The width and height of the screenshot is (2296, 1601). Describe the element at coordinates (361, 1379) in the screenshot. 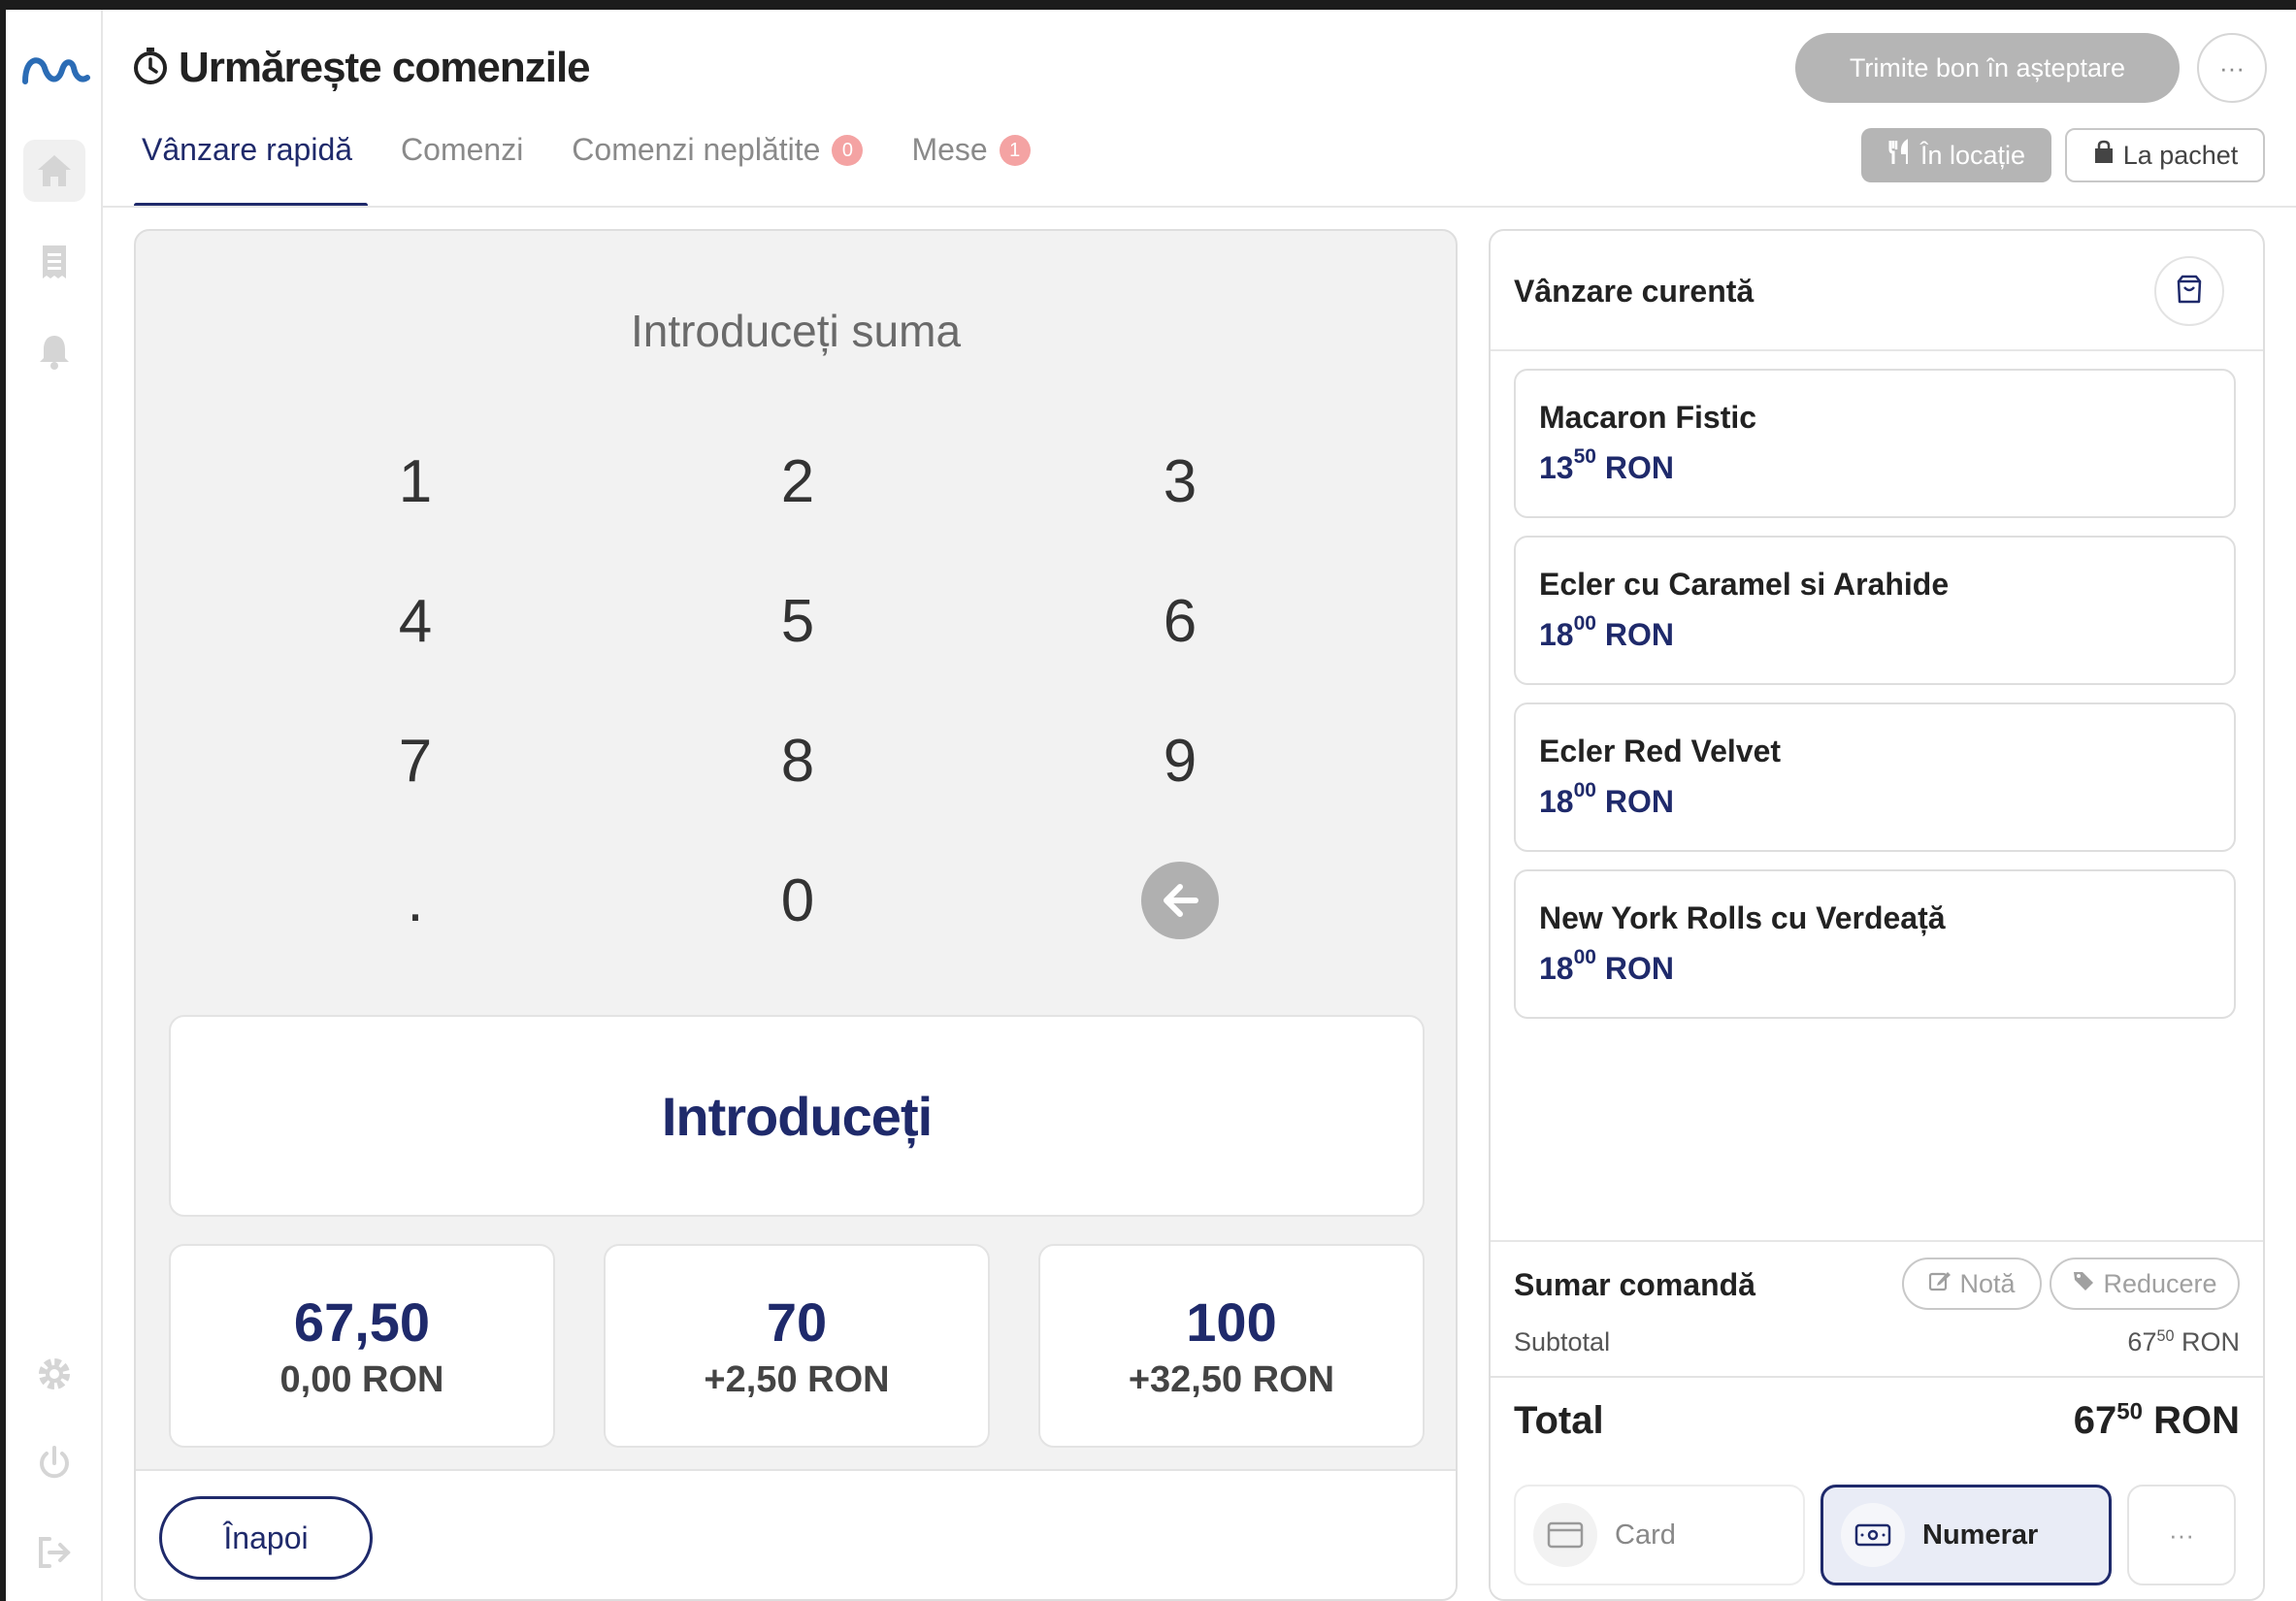

I see `quick-amount-change: 0,00 RON` at that location.